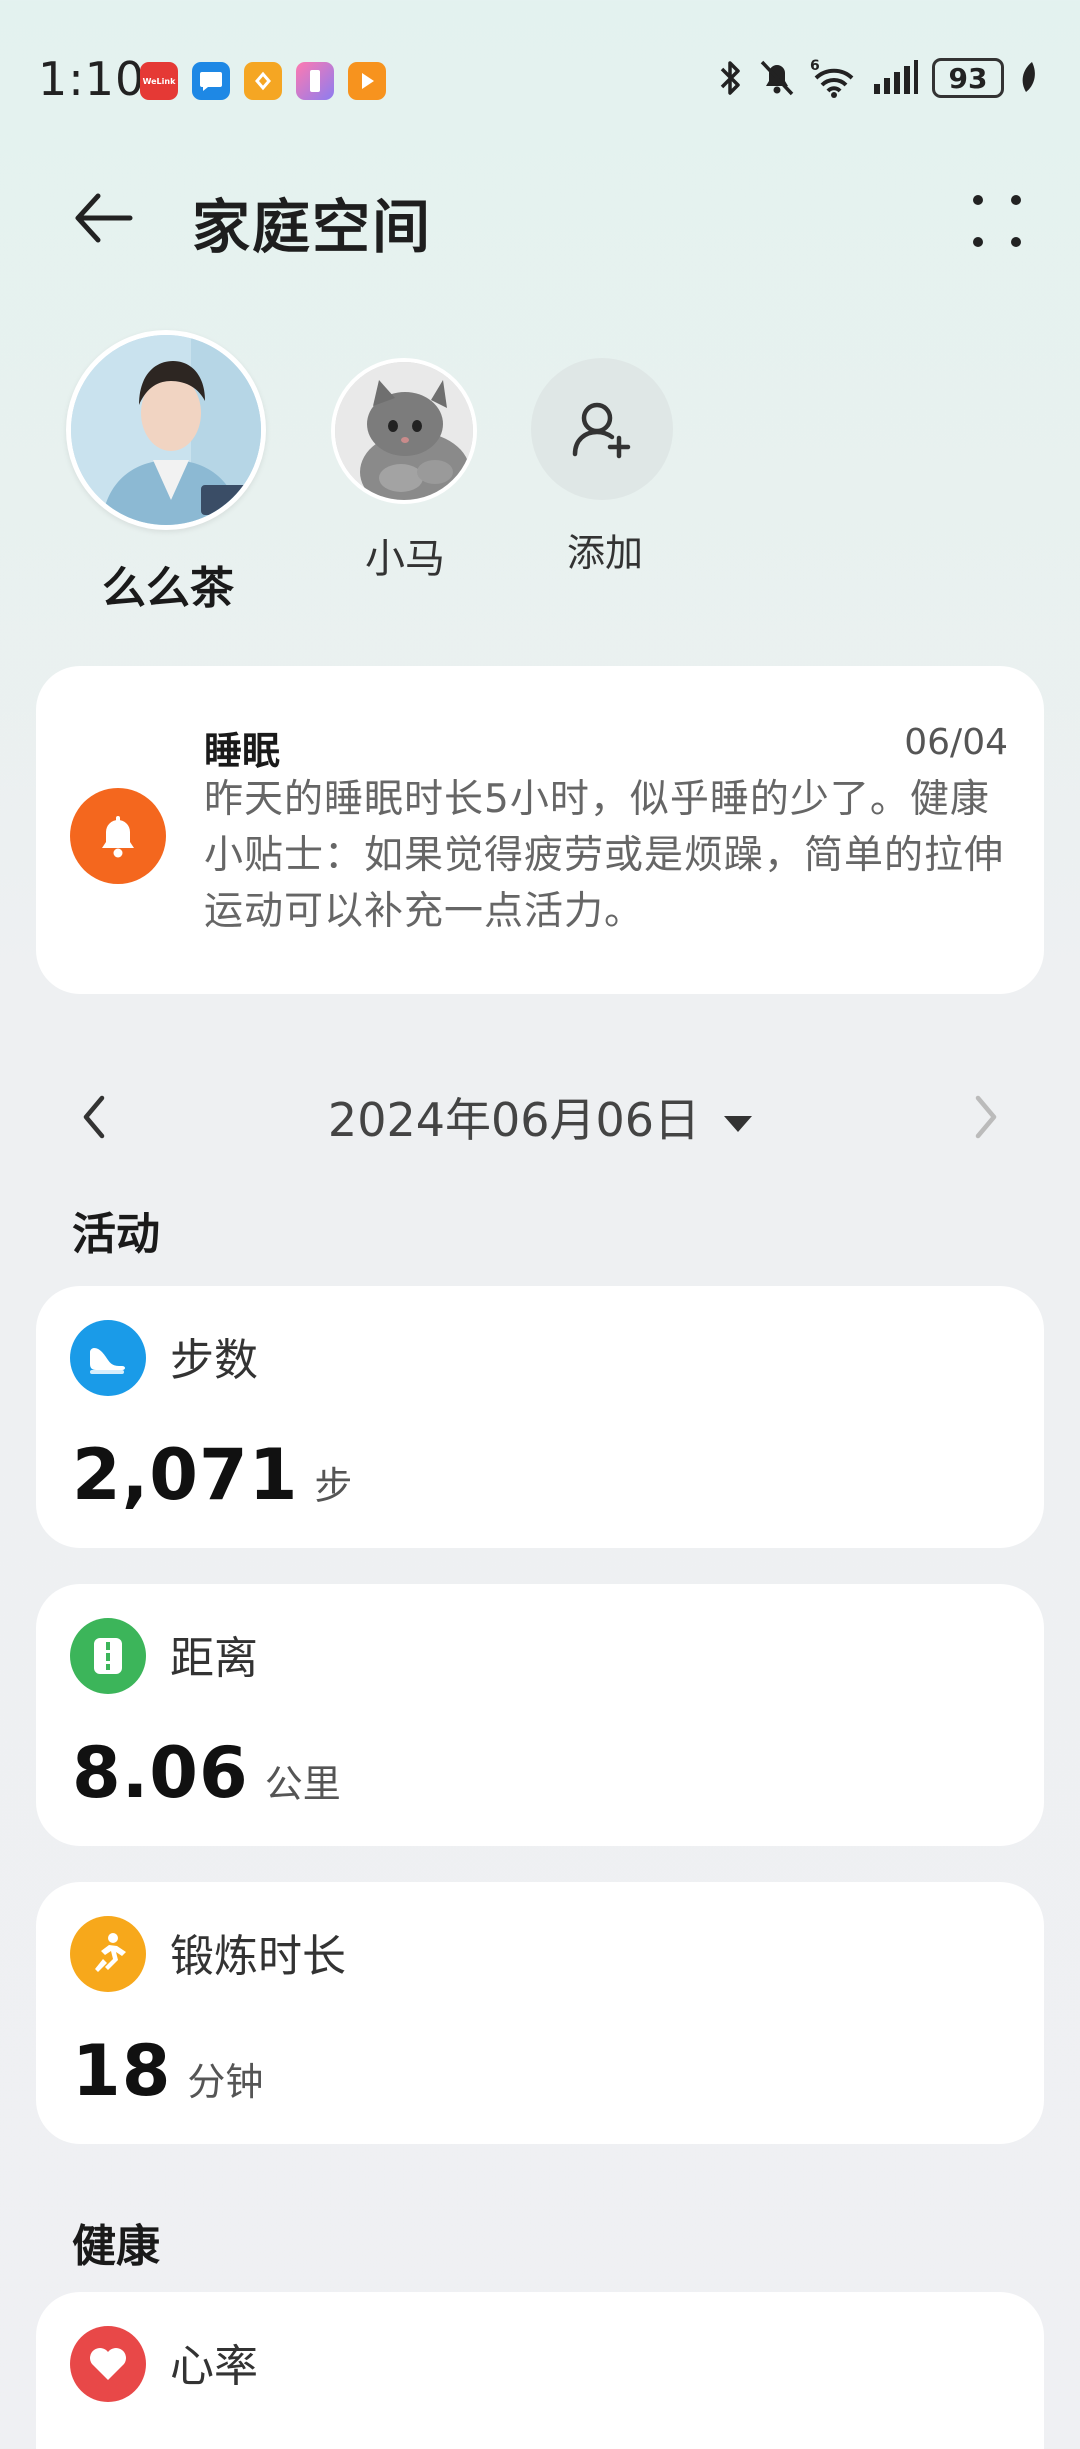  I want to click on family-members: 么么茶 小马 添加, so click(540, 475).